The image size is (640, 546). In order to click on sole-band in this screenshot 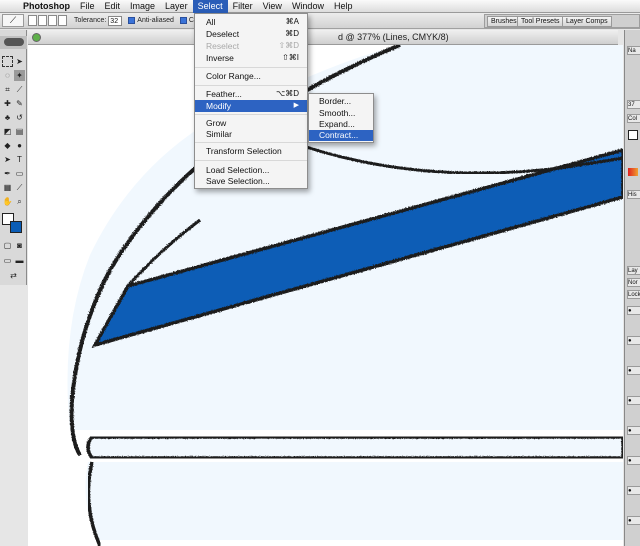, I will do `click(354, 447)`.